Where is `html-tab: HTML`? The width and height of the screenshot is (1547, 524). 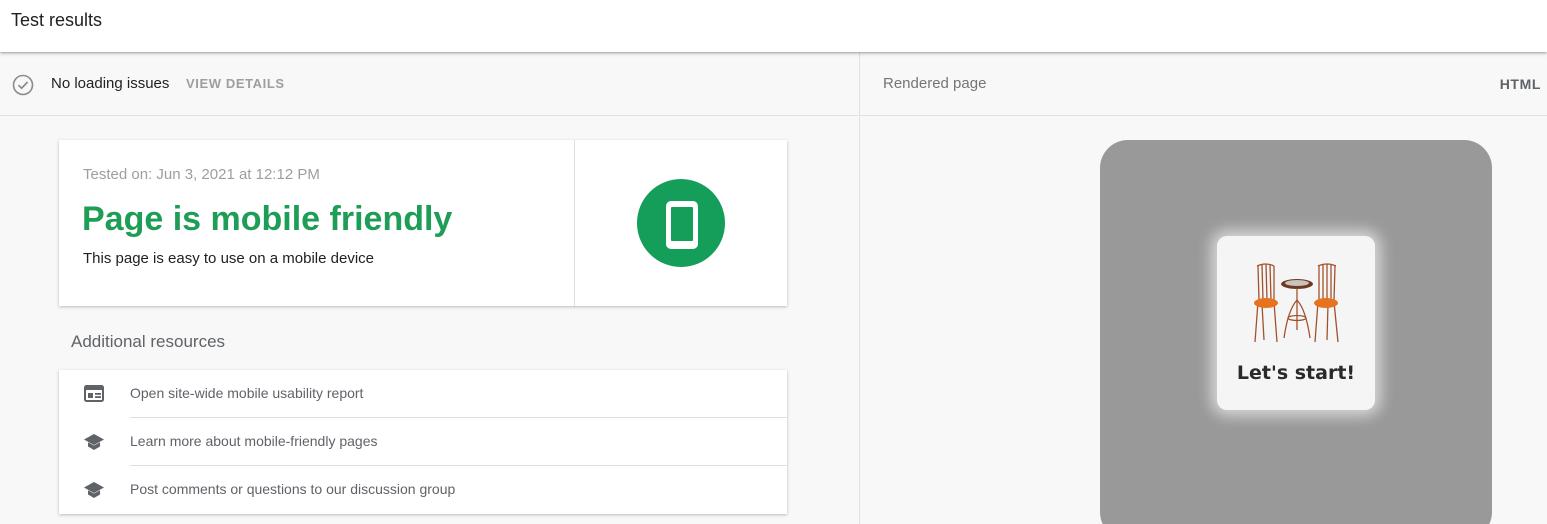 html-tab: HTML is located at coordinates (1520, 84).